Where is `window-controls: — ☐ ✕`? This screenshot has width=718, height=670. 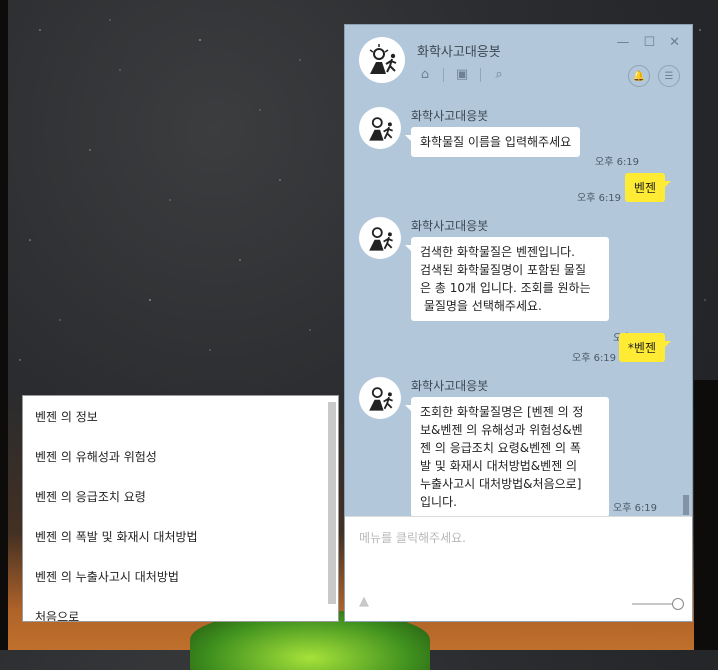
window-controls: — ☐ ✕ is located at coordinates (648, 42).